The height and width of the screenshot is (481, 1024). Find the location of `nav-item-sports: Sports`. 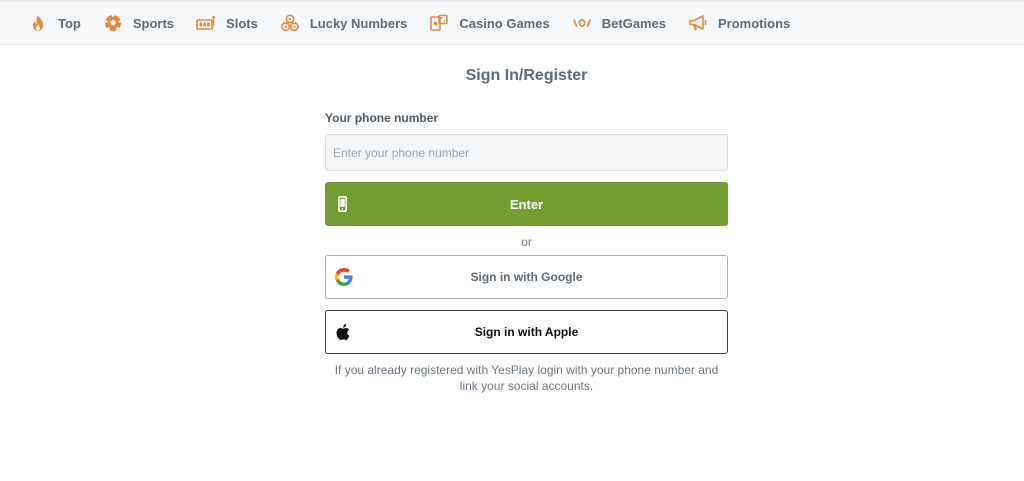

nav-item-sports: Sports is located at coordinates (138, 23).